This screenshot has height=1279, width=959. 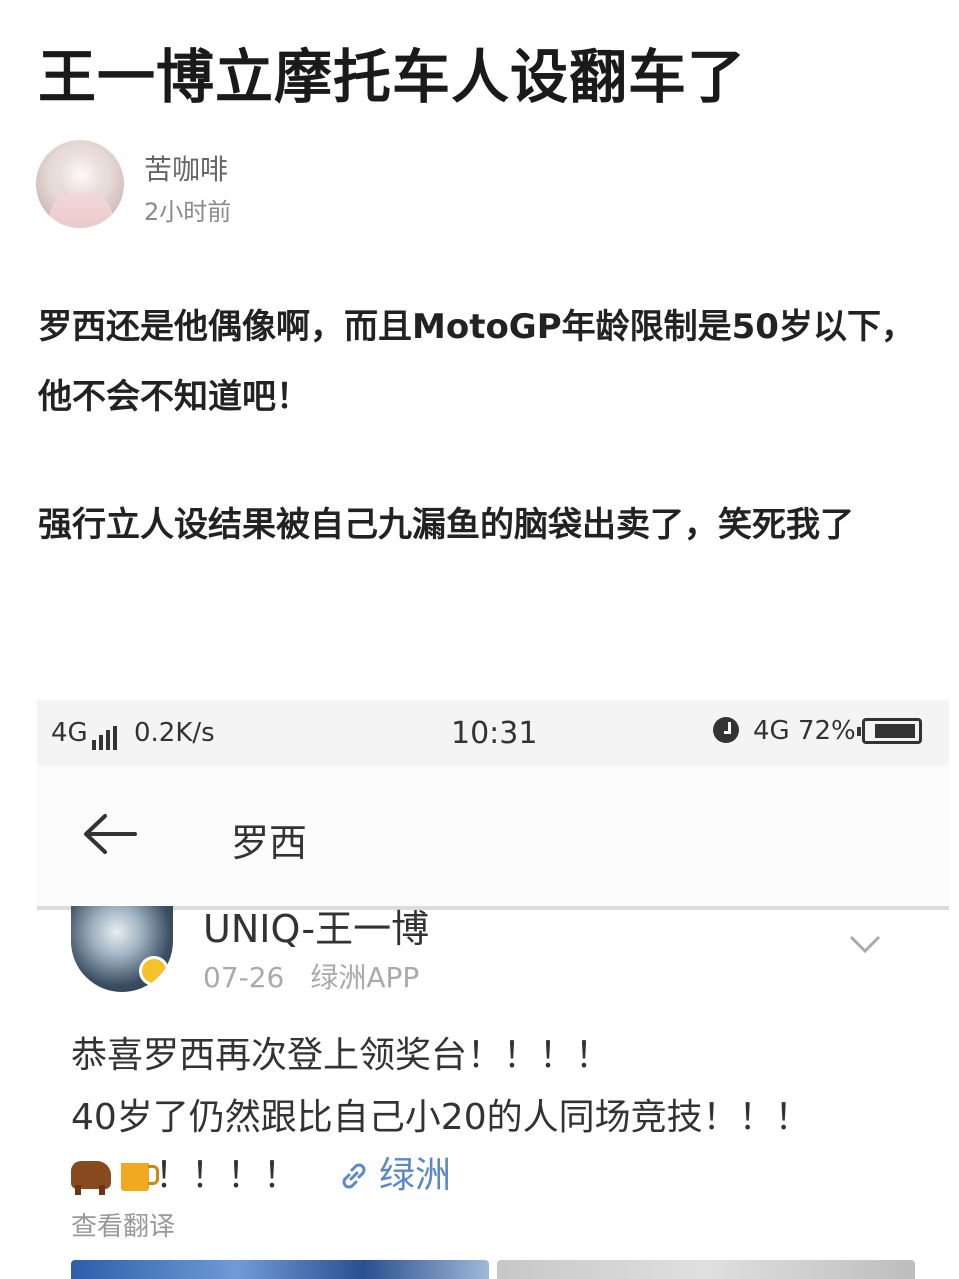 I want to click on post-time: 2小时前, so click(x=188, y=212).